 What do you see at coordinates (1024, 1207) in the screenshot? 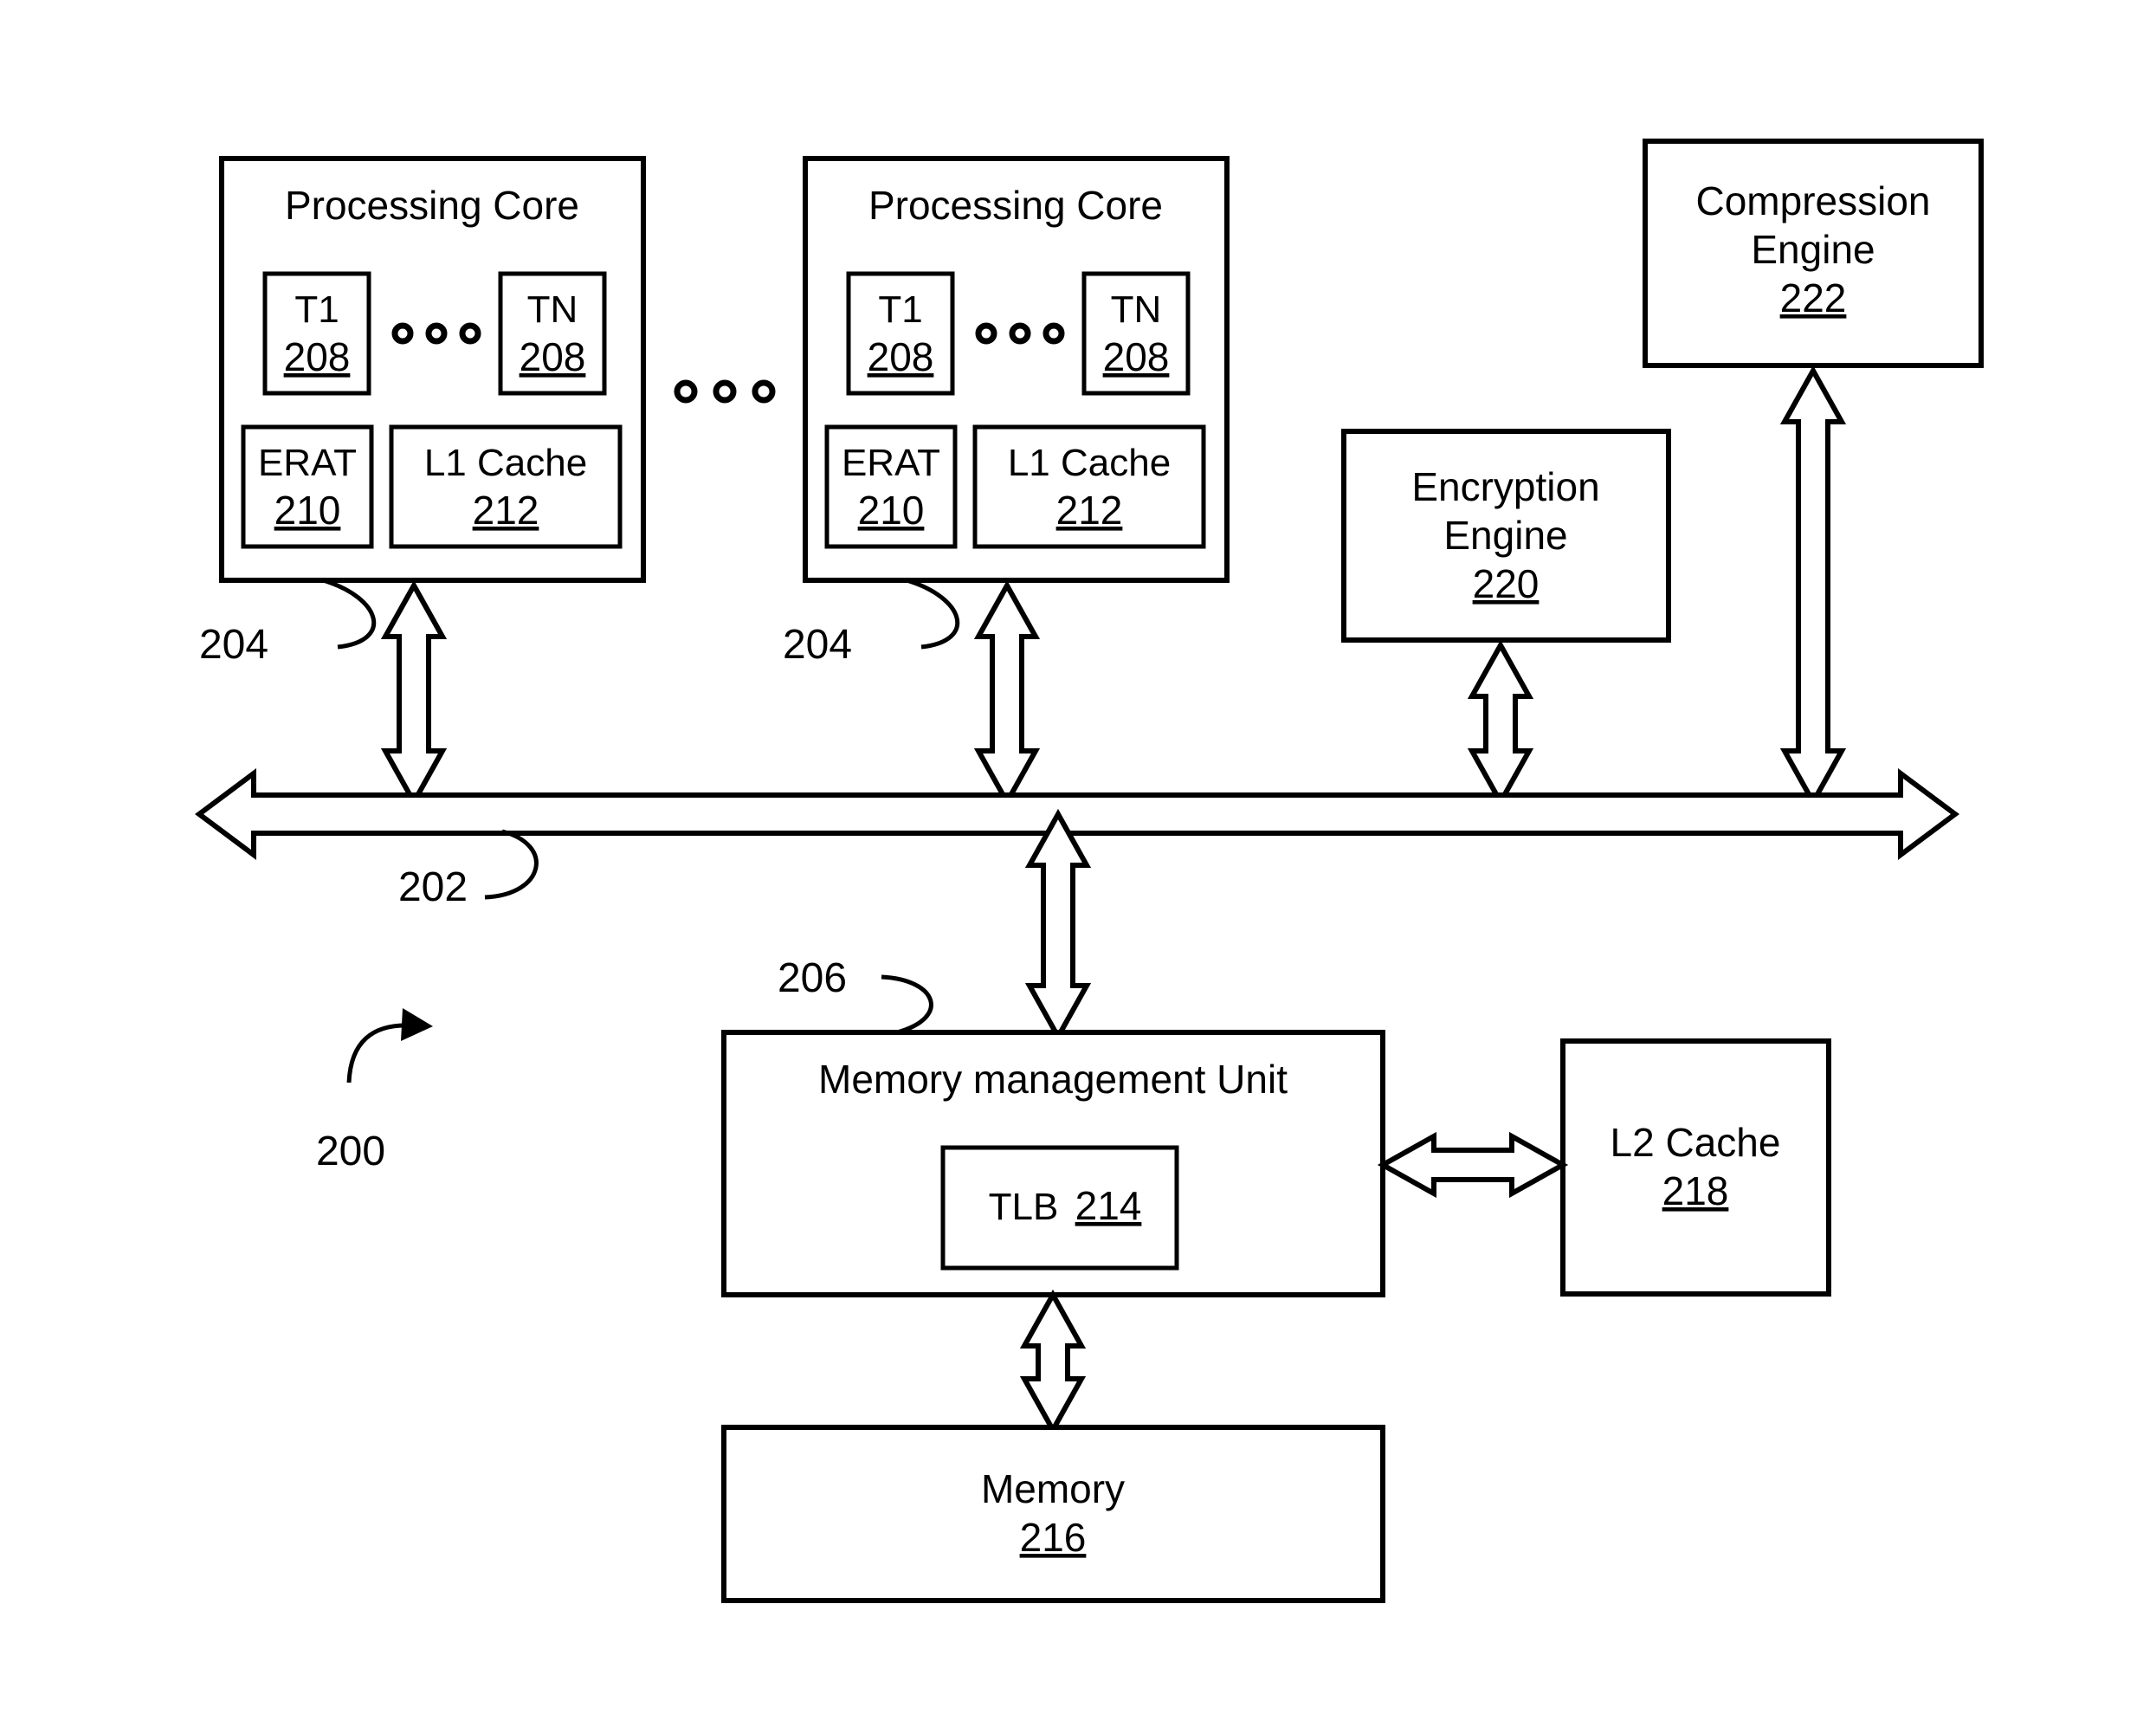
I see `tlb-label: TLB` at bounding box center [1024, 1207].